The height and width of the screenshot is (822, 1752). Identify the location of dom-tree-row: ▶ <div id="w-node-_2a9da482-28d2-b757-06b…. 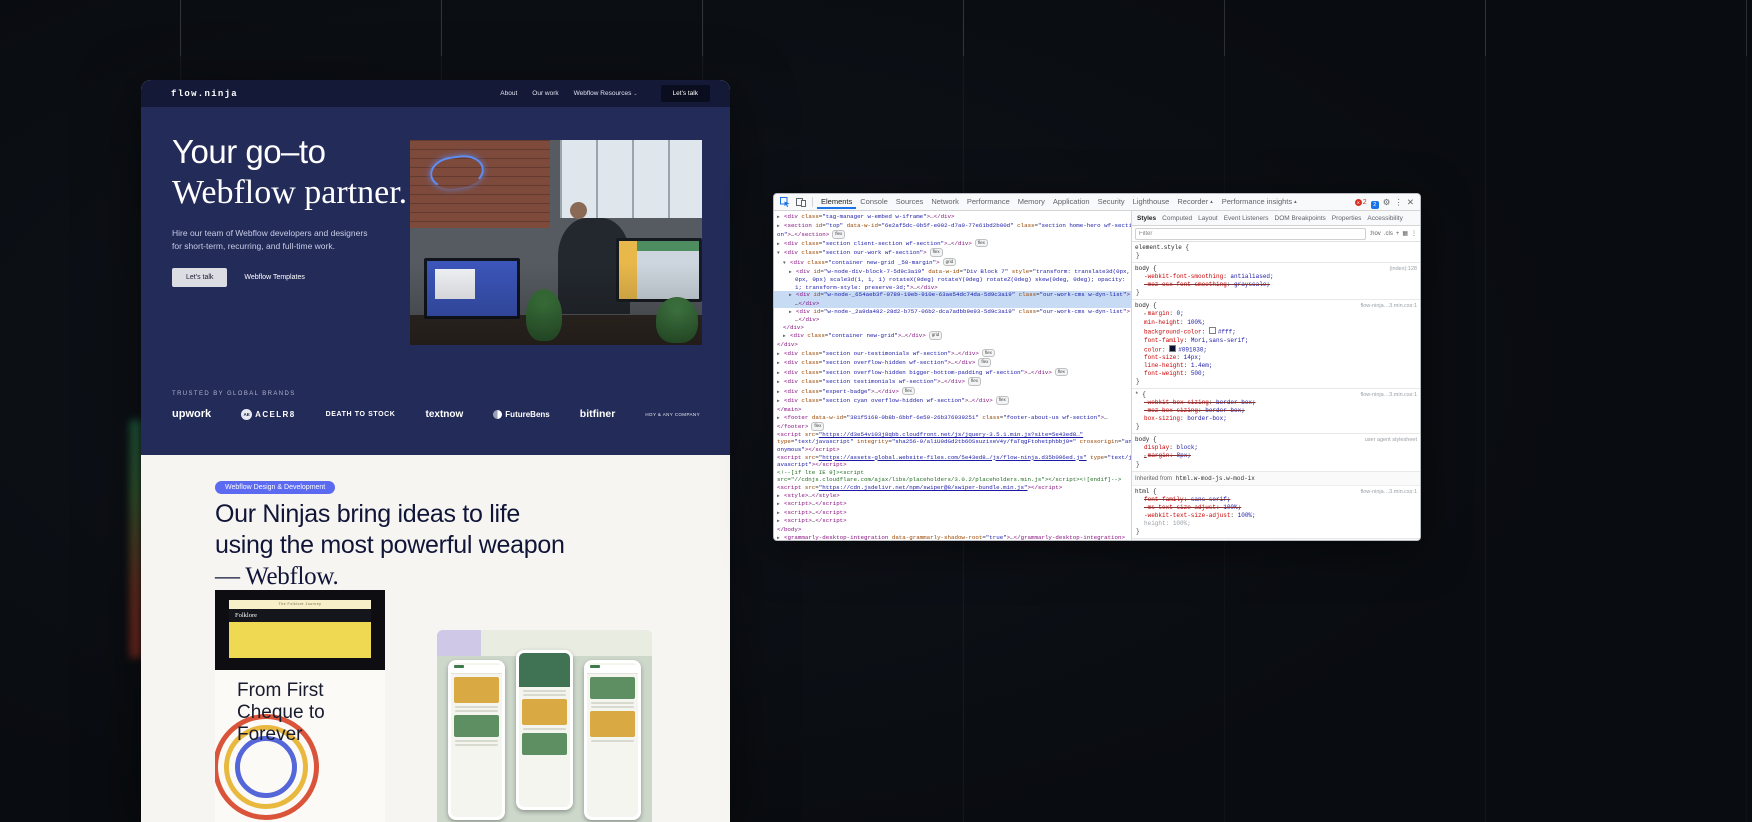
(952, 312).